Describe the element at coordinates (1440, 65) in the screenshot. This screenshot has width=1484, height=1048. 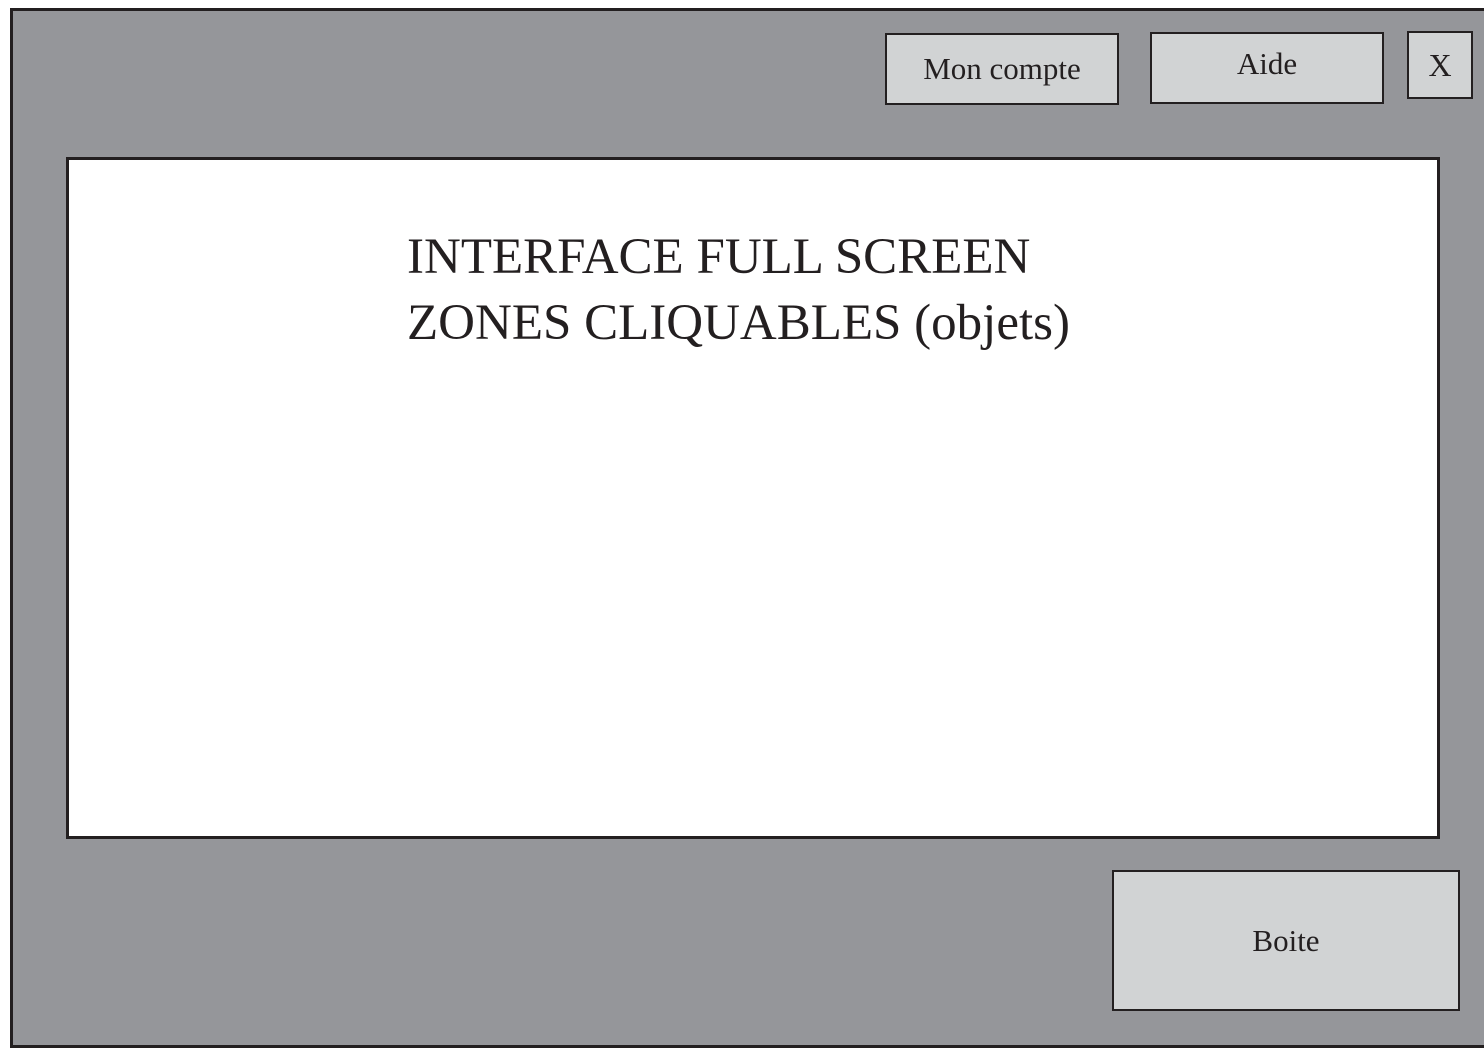
I see `close-button: X` at that location.